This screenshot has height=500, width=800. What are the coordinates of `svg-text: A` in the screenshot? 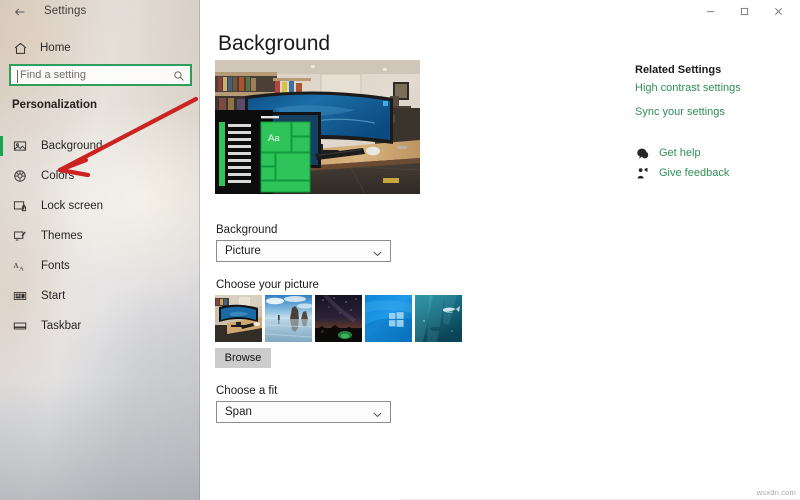 It's located at (21, 268).